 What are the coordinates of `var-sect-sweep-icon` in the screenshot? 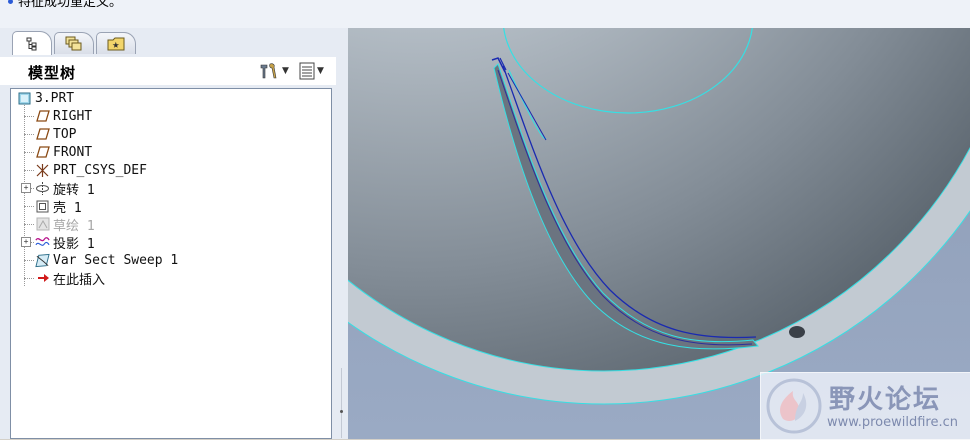 It's located at (42, 260).